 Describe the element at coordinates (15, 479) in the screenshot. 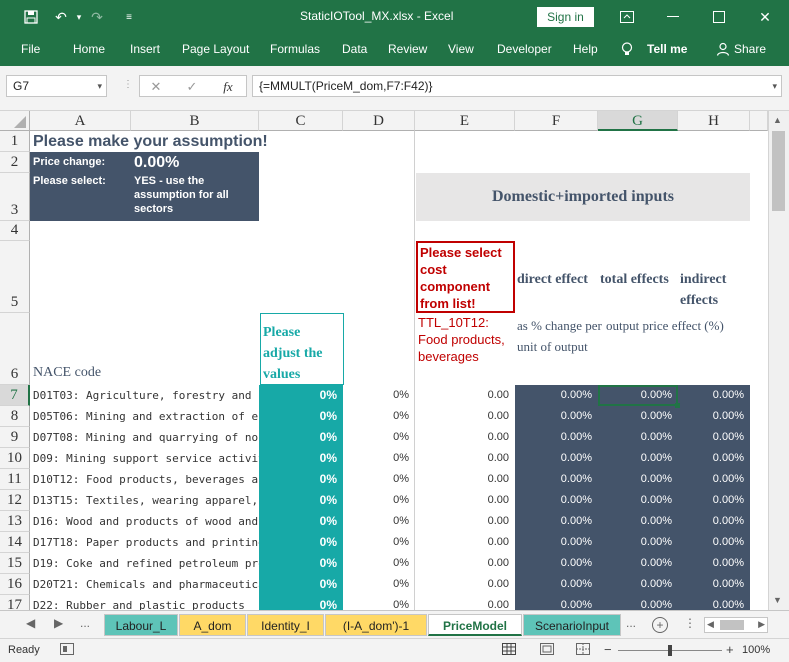

I see `row-header-11: 11` at that location.